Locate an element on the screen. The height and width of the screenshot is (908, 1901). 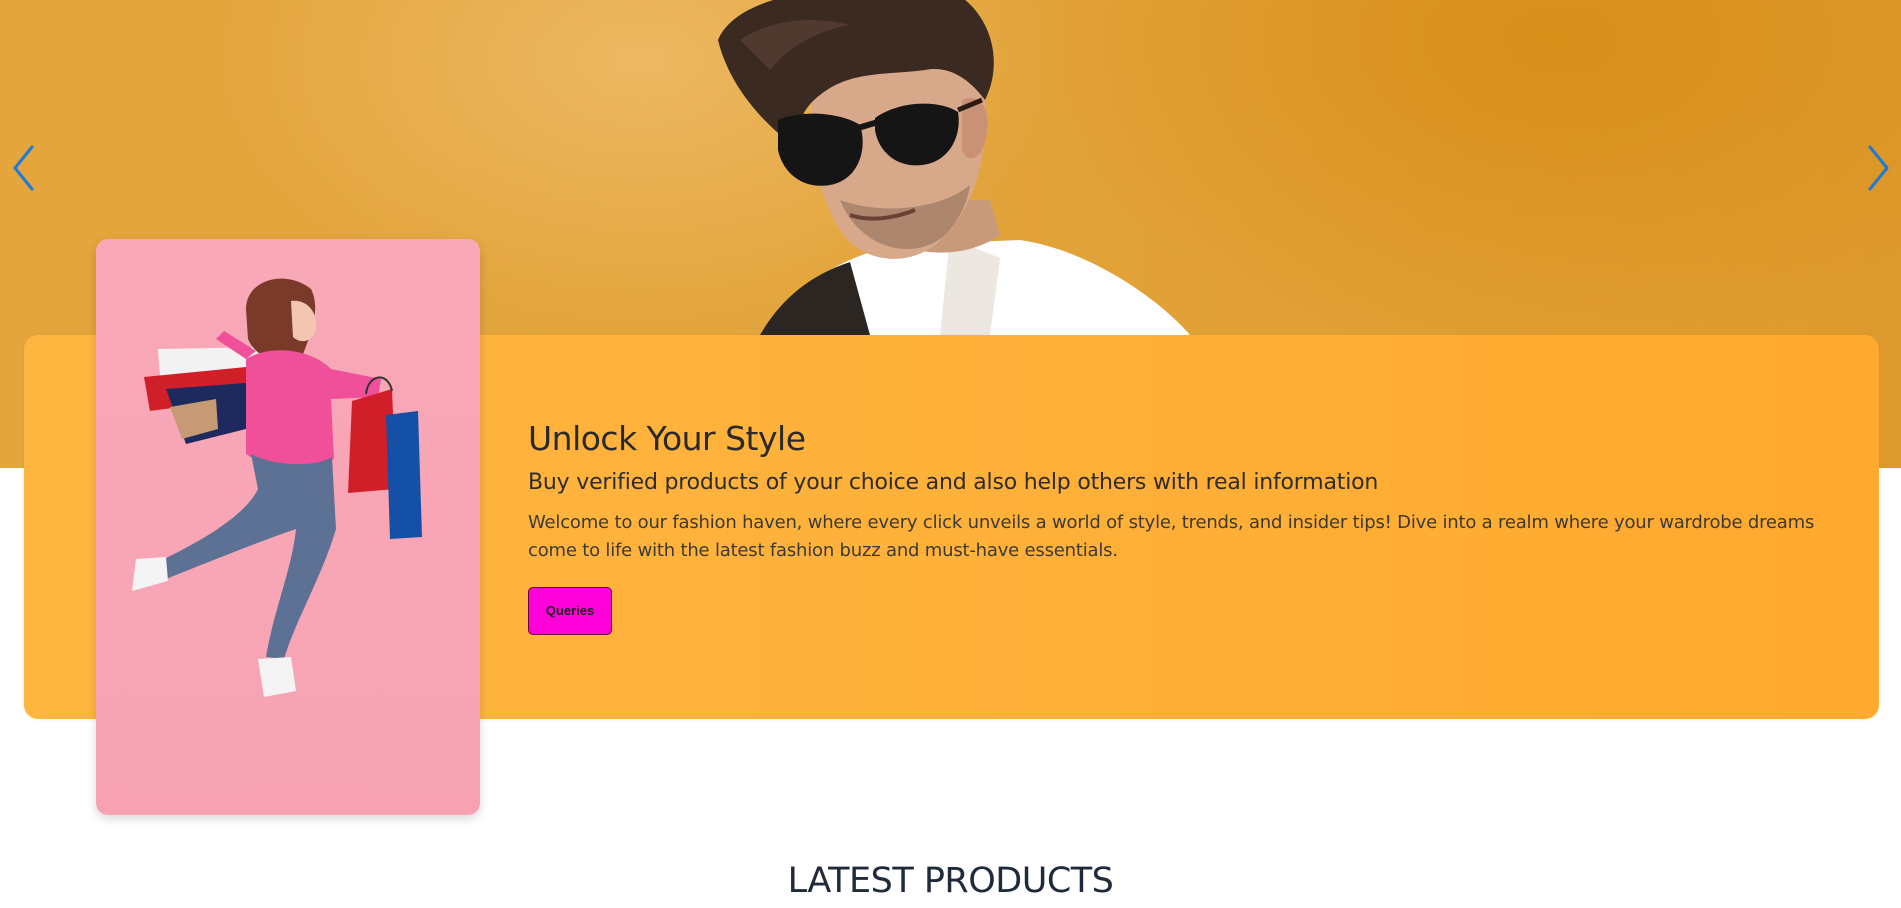
chevron-right-icon is located at coordinates (1878, 168).